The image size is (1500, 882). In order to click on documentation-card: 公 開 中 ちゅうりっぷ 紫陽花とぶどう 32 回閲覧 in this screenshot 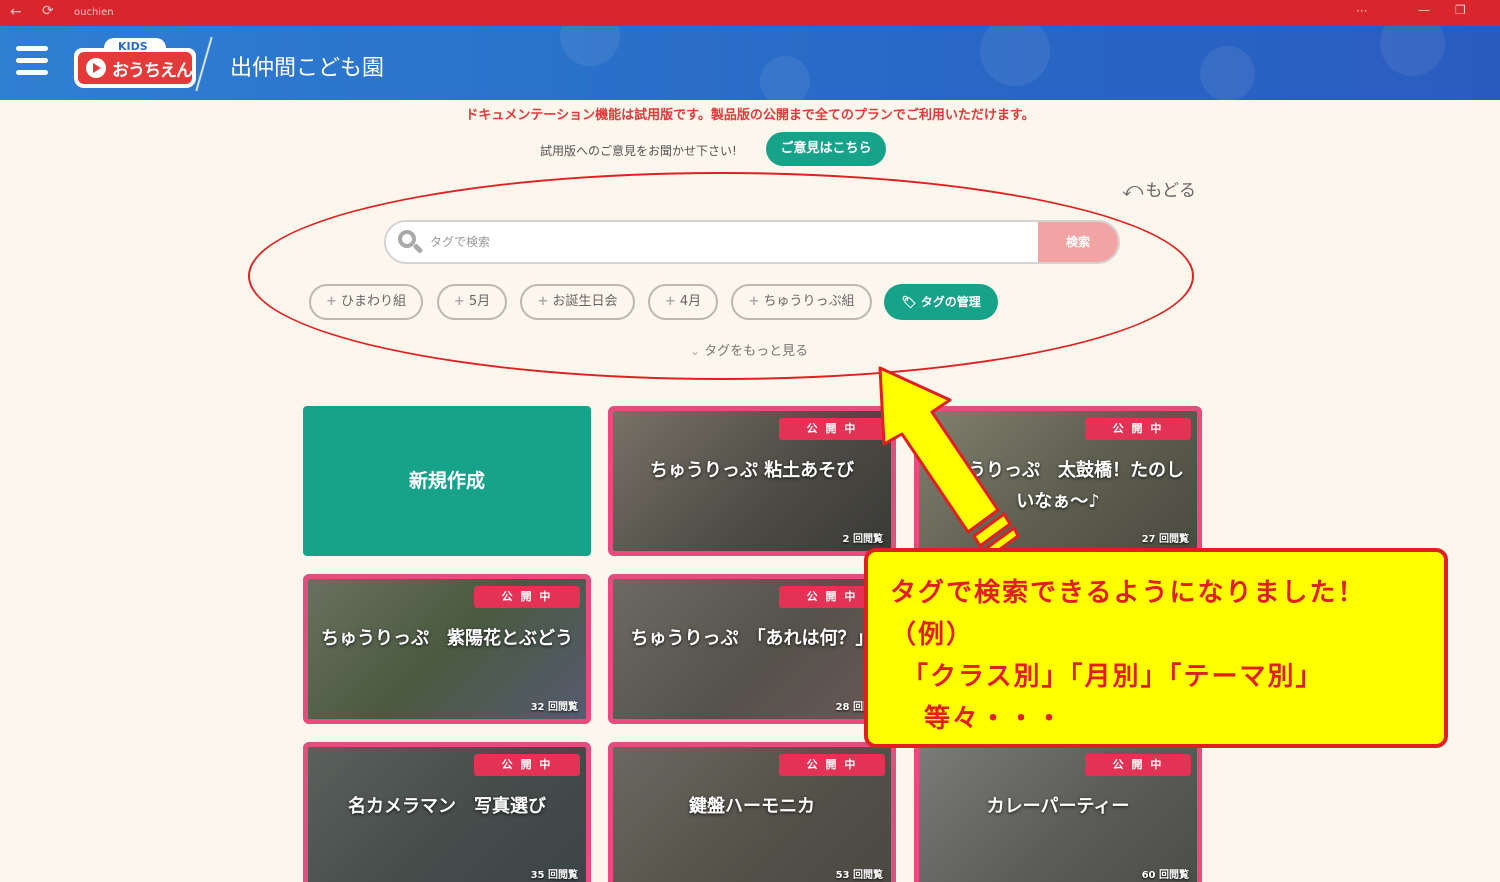, I will do `click(447, 649)`.